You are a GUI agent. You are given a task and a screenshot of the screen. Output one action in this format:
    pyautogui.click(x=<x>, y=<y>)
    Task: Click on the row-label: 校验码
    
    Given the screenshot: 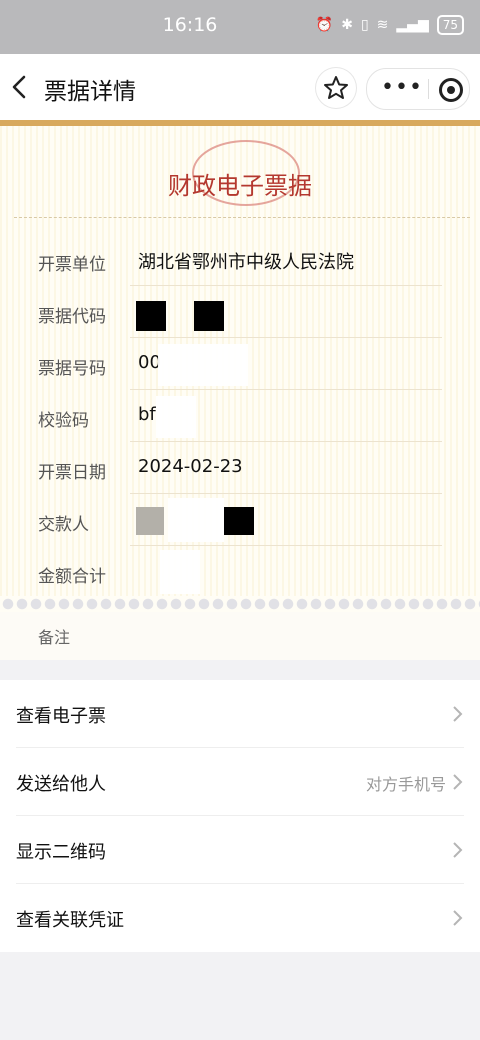 What is the action you would take?
    pyautogui.click(x=63, y=421)
    